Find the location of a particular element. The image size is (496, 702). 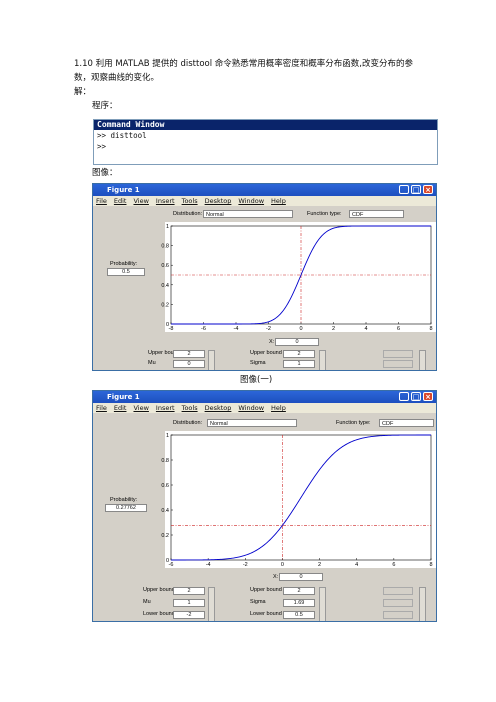

y-tick-label: 1 is located at coordinates (167, 436).